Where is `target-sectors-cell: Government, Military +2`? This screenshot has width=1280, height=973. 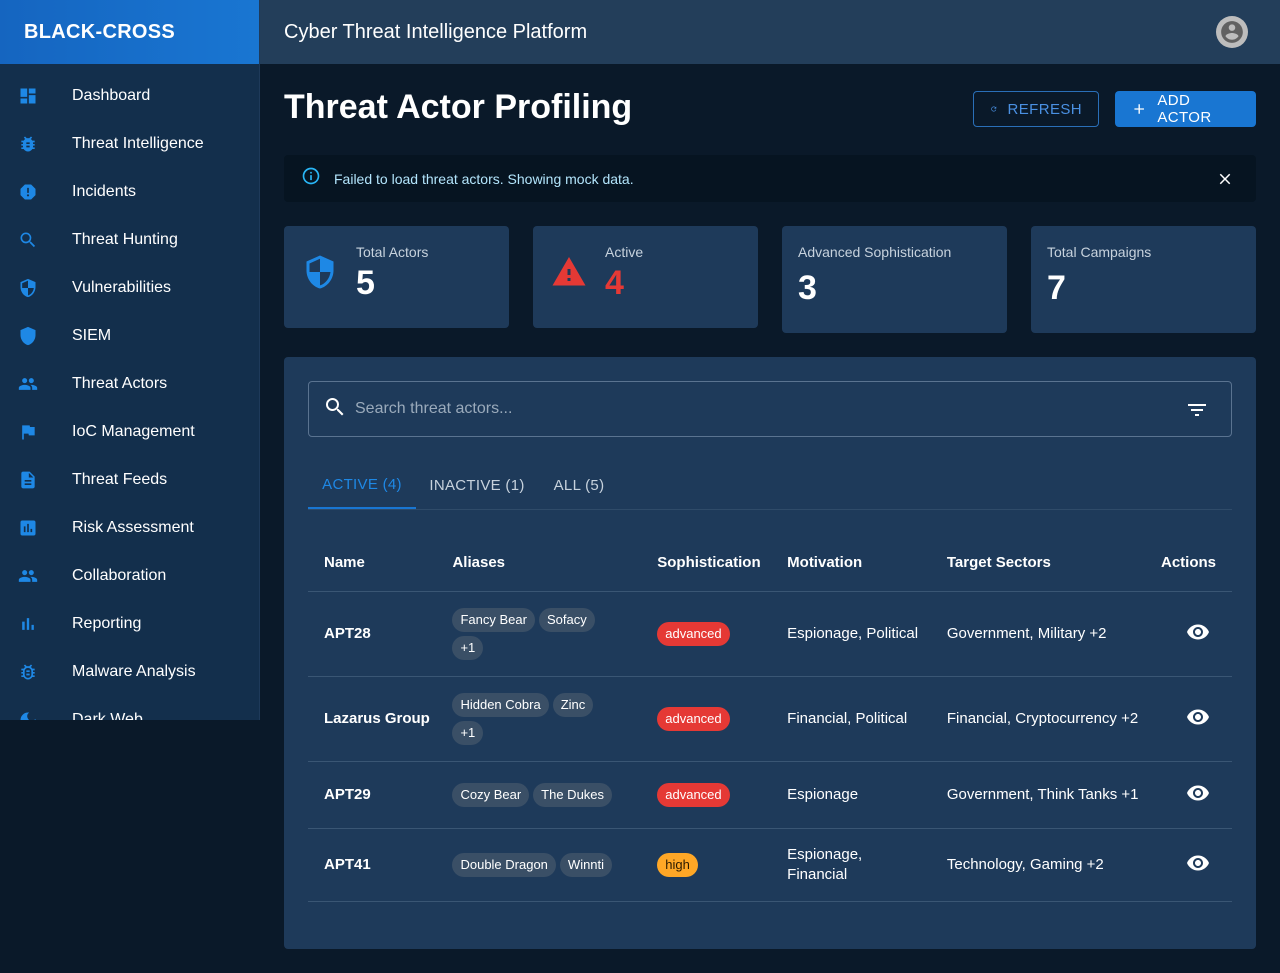
target-sectors-cell: Government, Military +2 is located at coordinates (1037, 634).